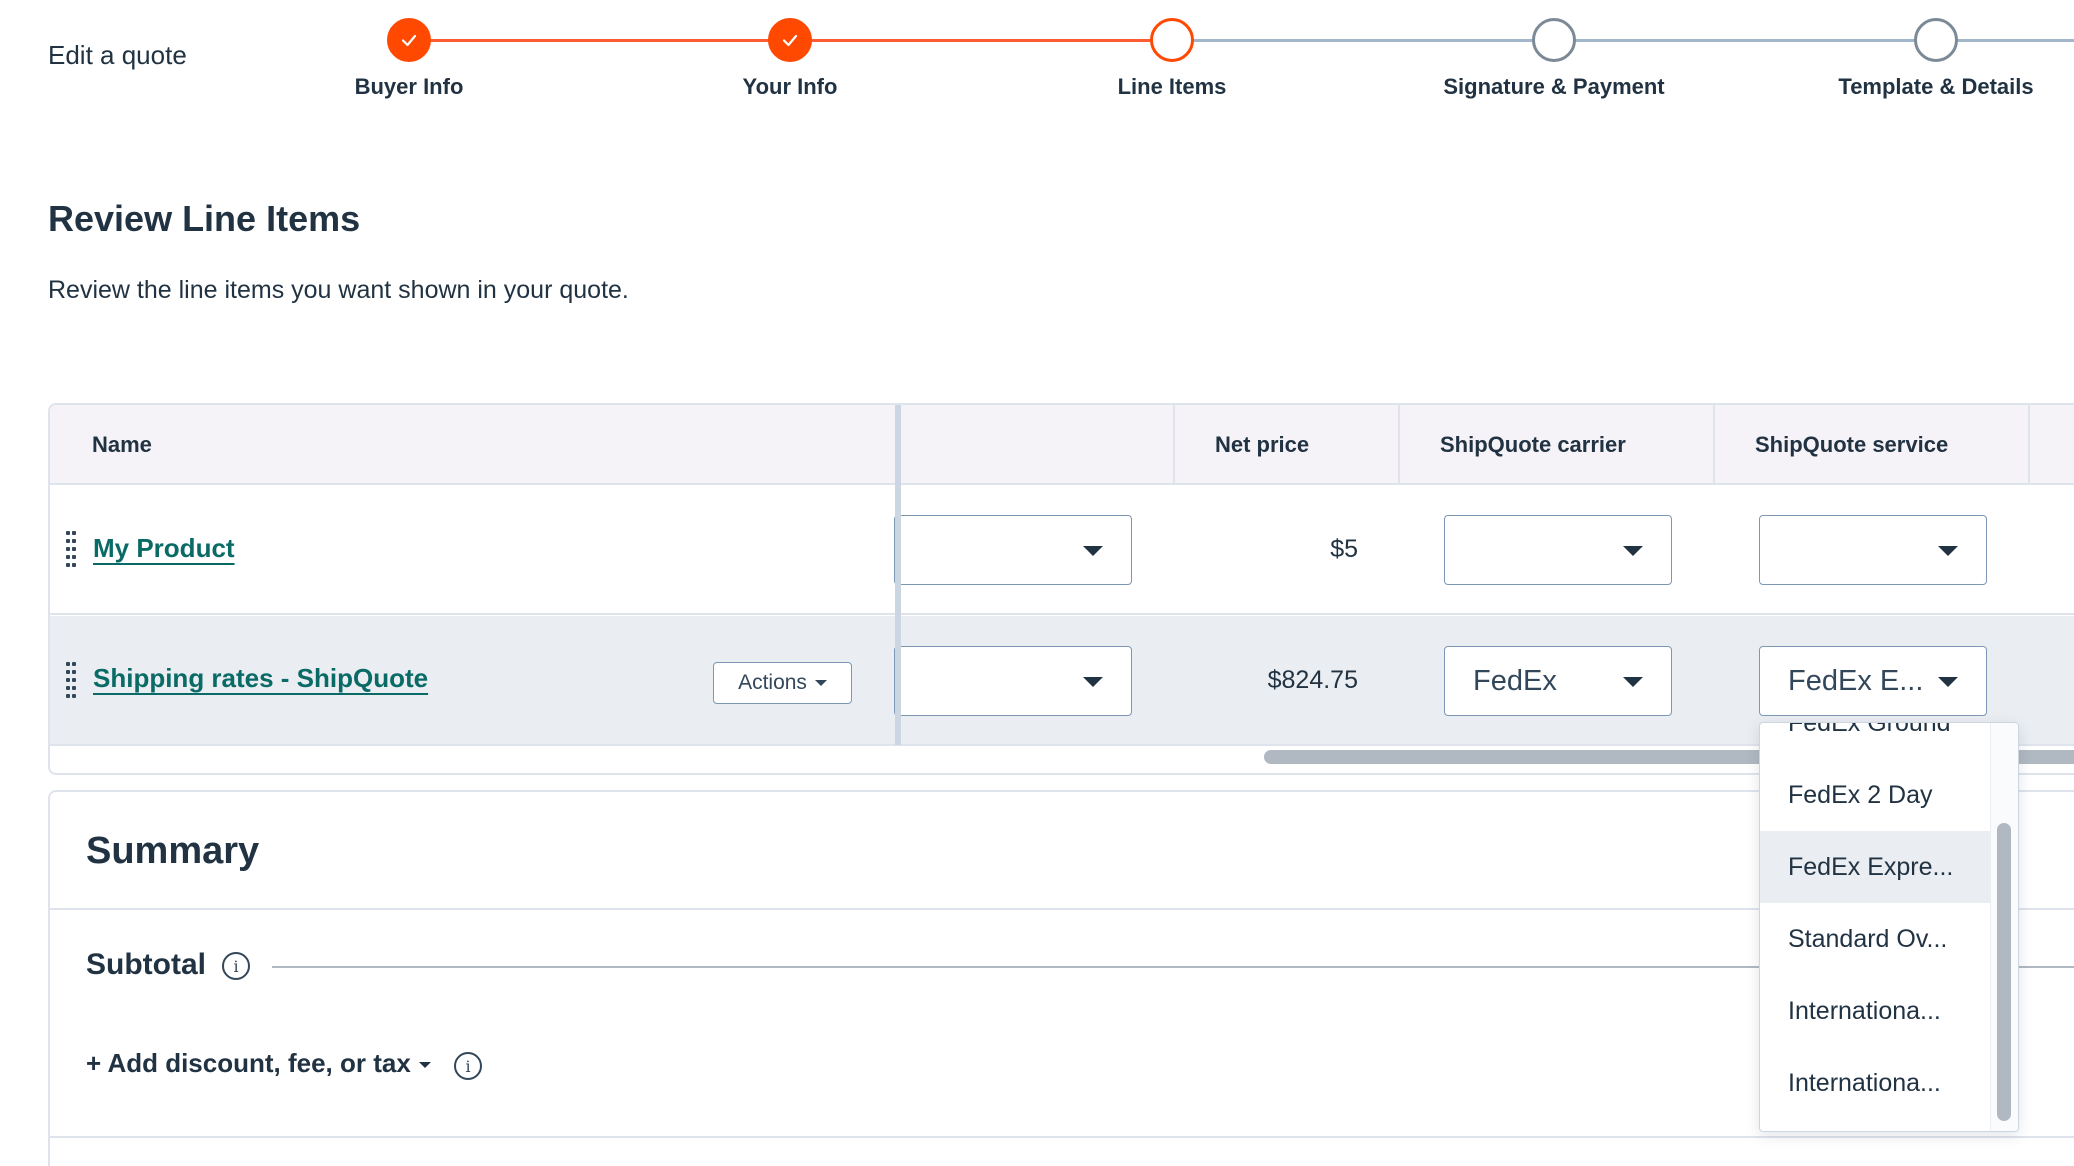 This screenshot has height=1166, width=2074. I want to click on step-label: Template & Details, so click(1936, 86).